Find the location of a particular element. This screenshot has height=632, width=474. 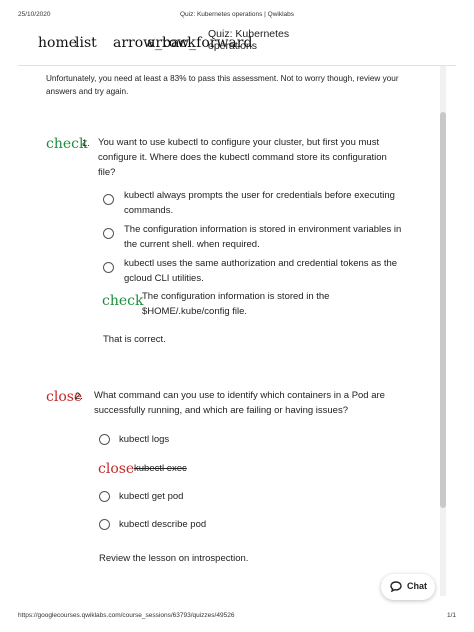

question-number: 2. is located at coordinates (79, 396).